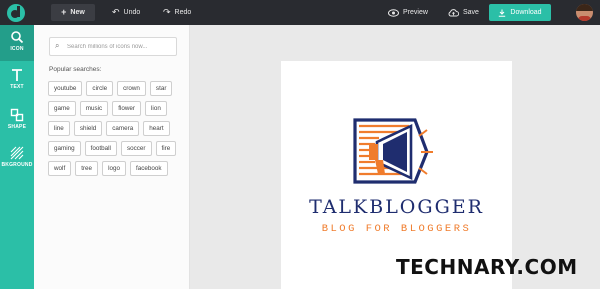 The image size is (600, 289). Describe the element at coordinates (396, 229) in the screenshot. I see `logo-subtitle-text: BLOG FOR BLOGGERS` at that location.